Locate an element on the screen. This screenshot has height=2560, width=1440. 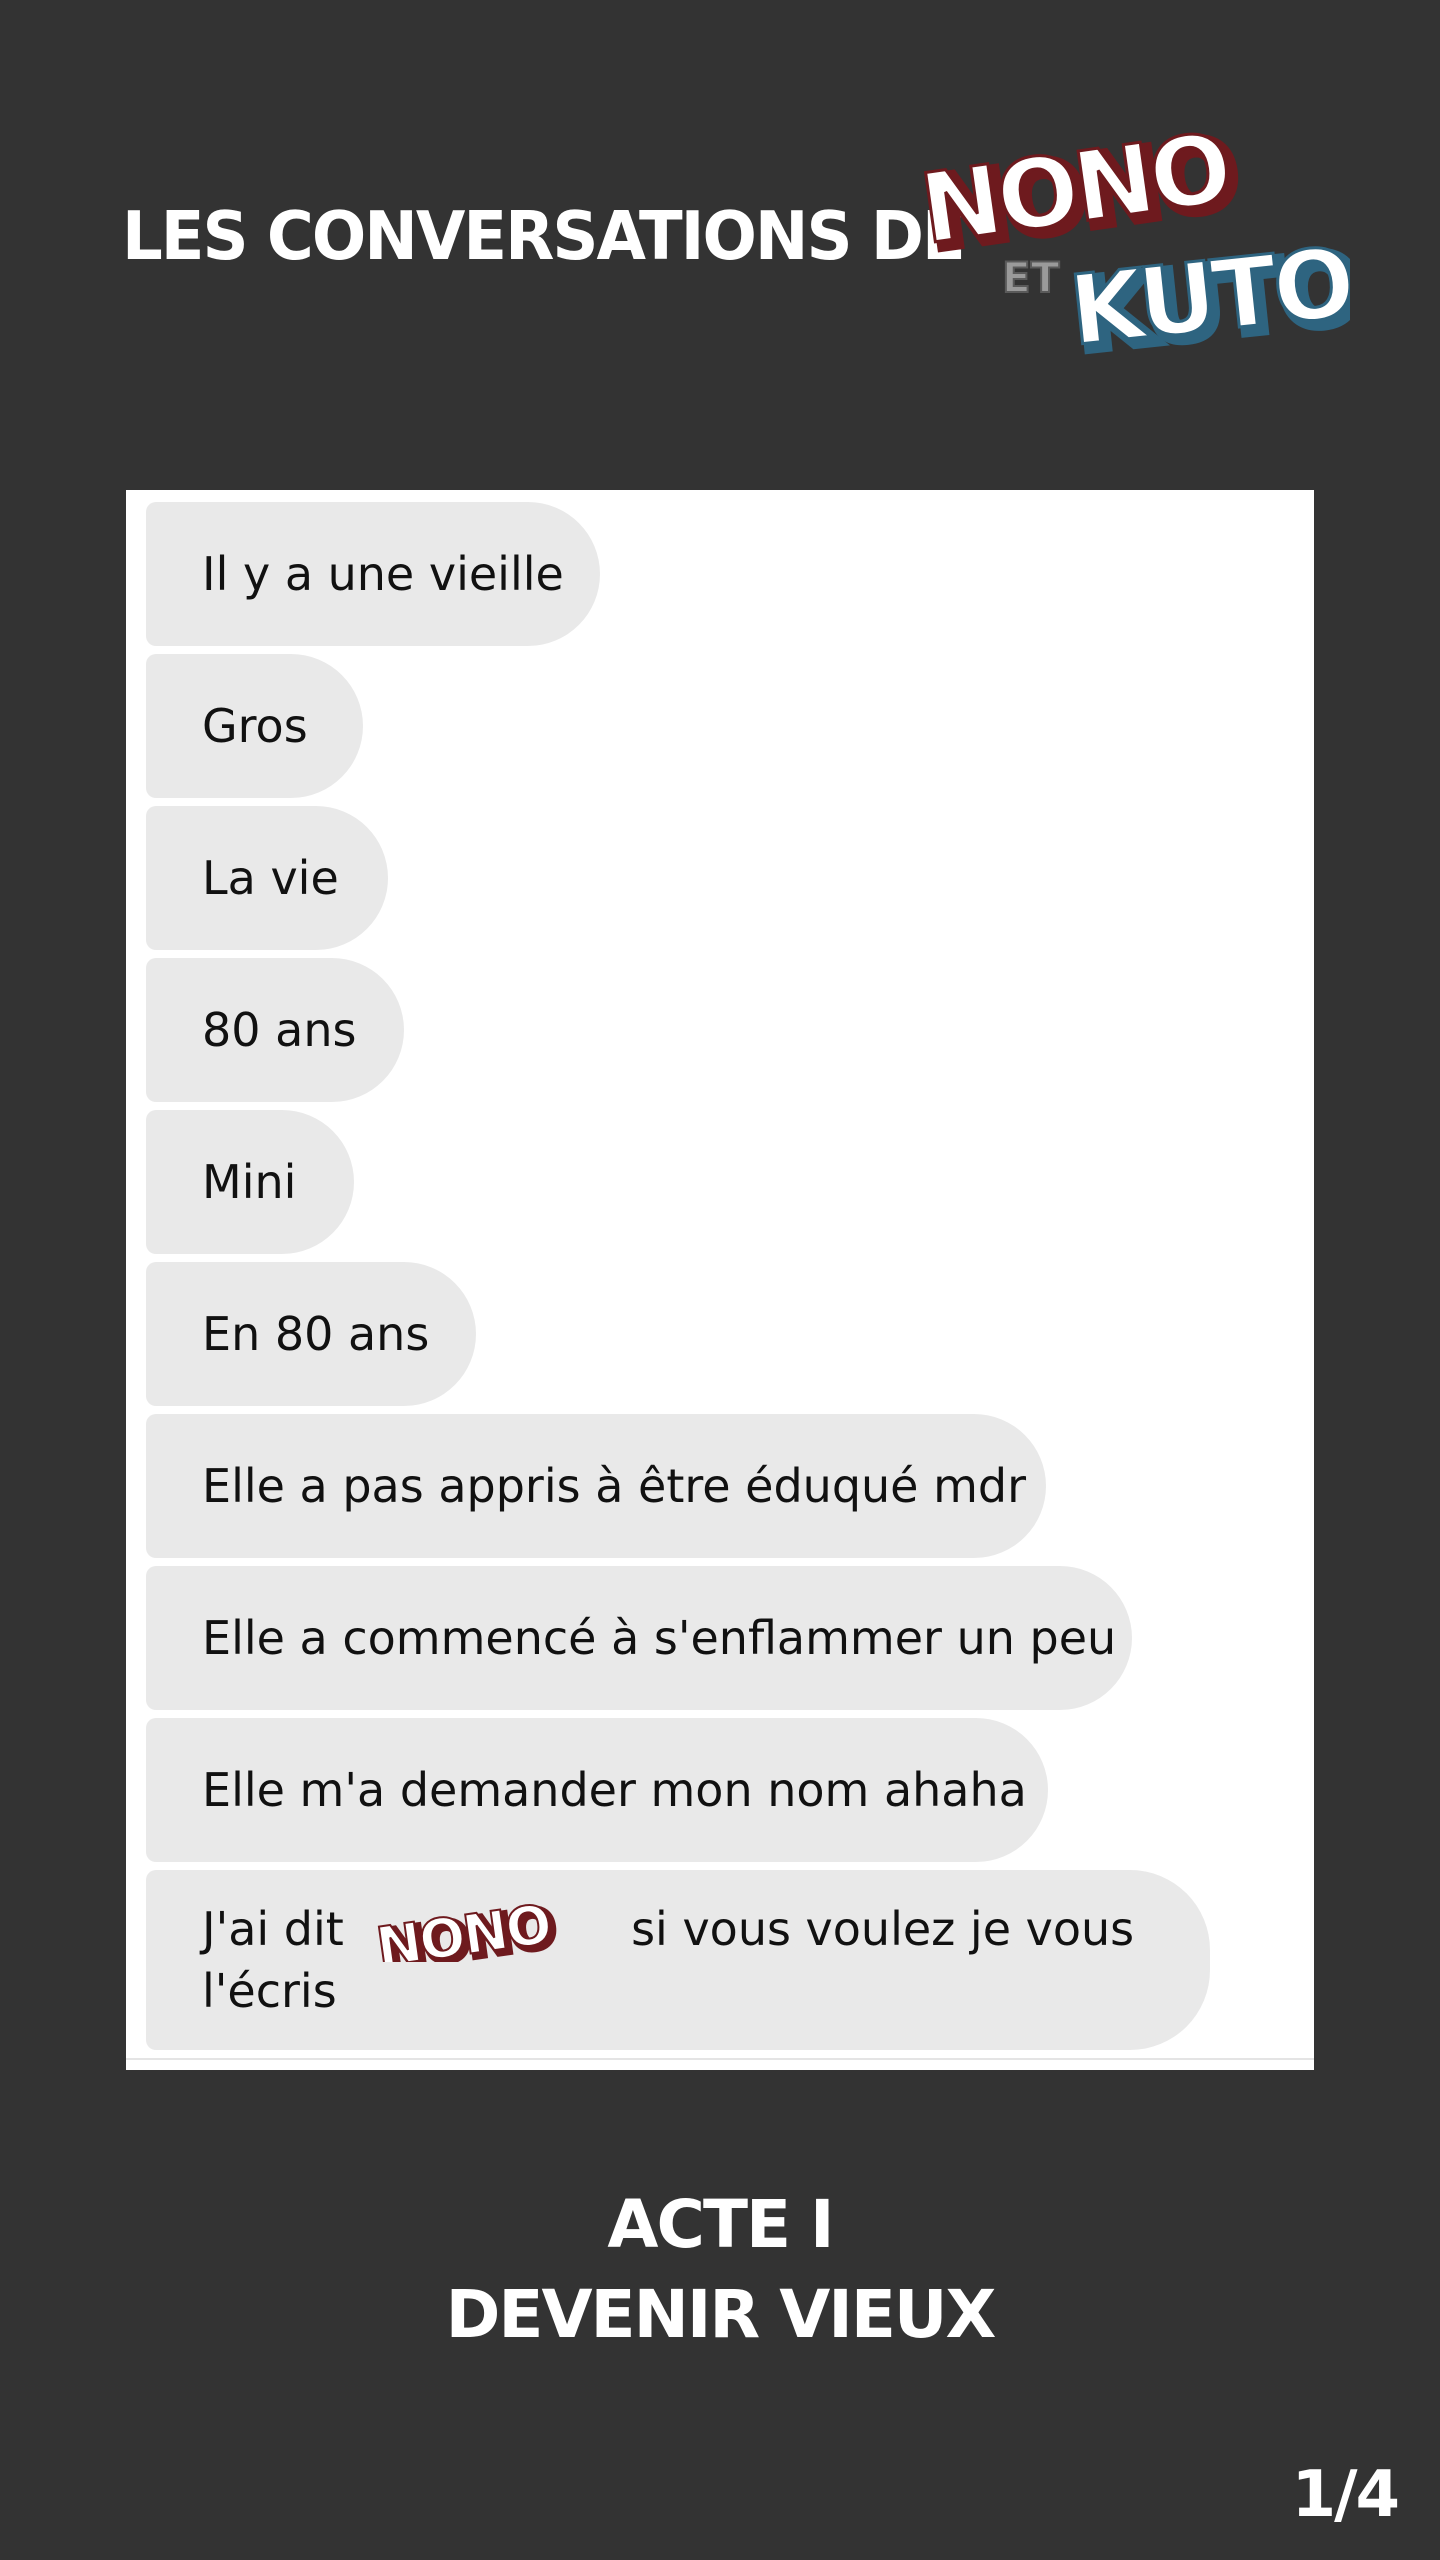
message-text: 80 ans is located at coordinates (279, 1030).